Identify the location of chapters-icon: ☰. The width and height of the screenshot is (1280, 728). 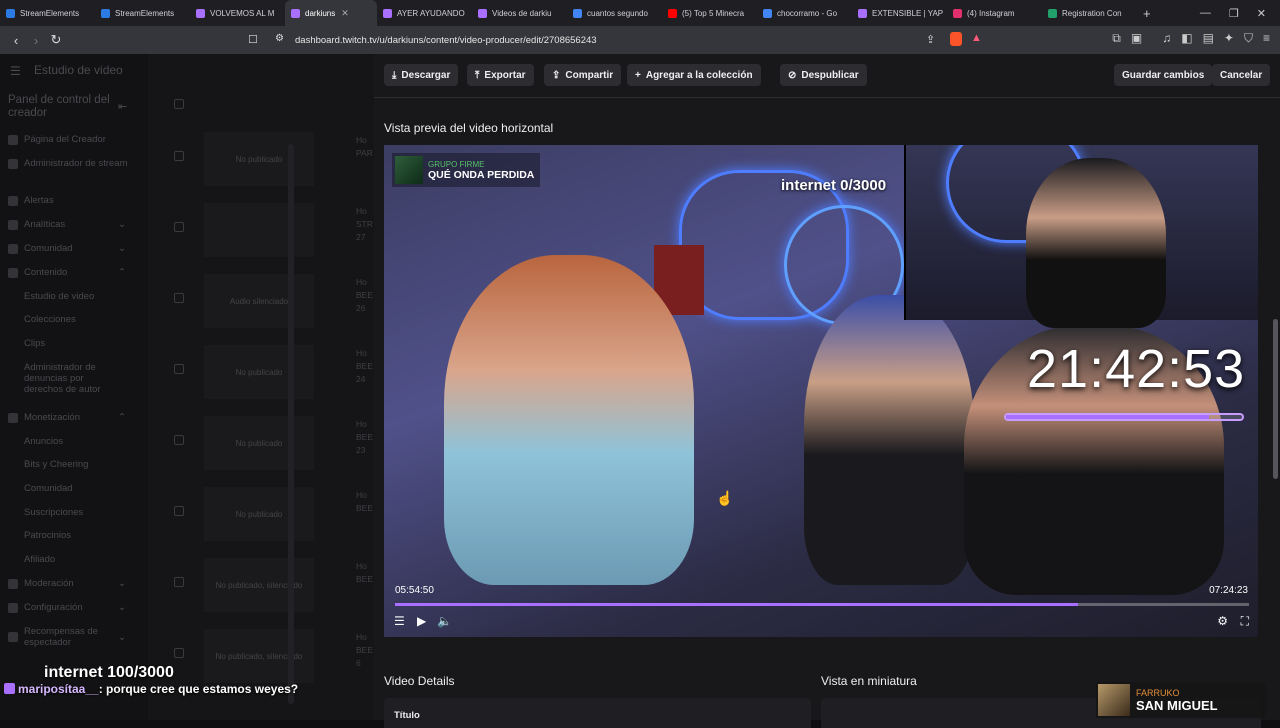
(399, 621).